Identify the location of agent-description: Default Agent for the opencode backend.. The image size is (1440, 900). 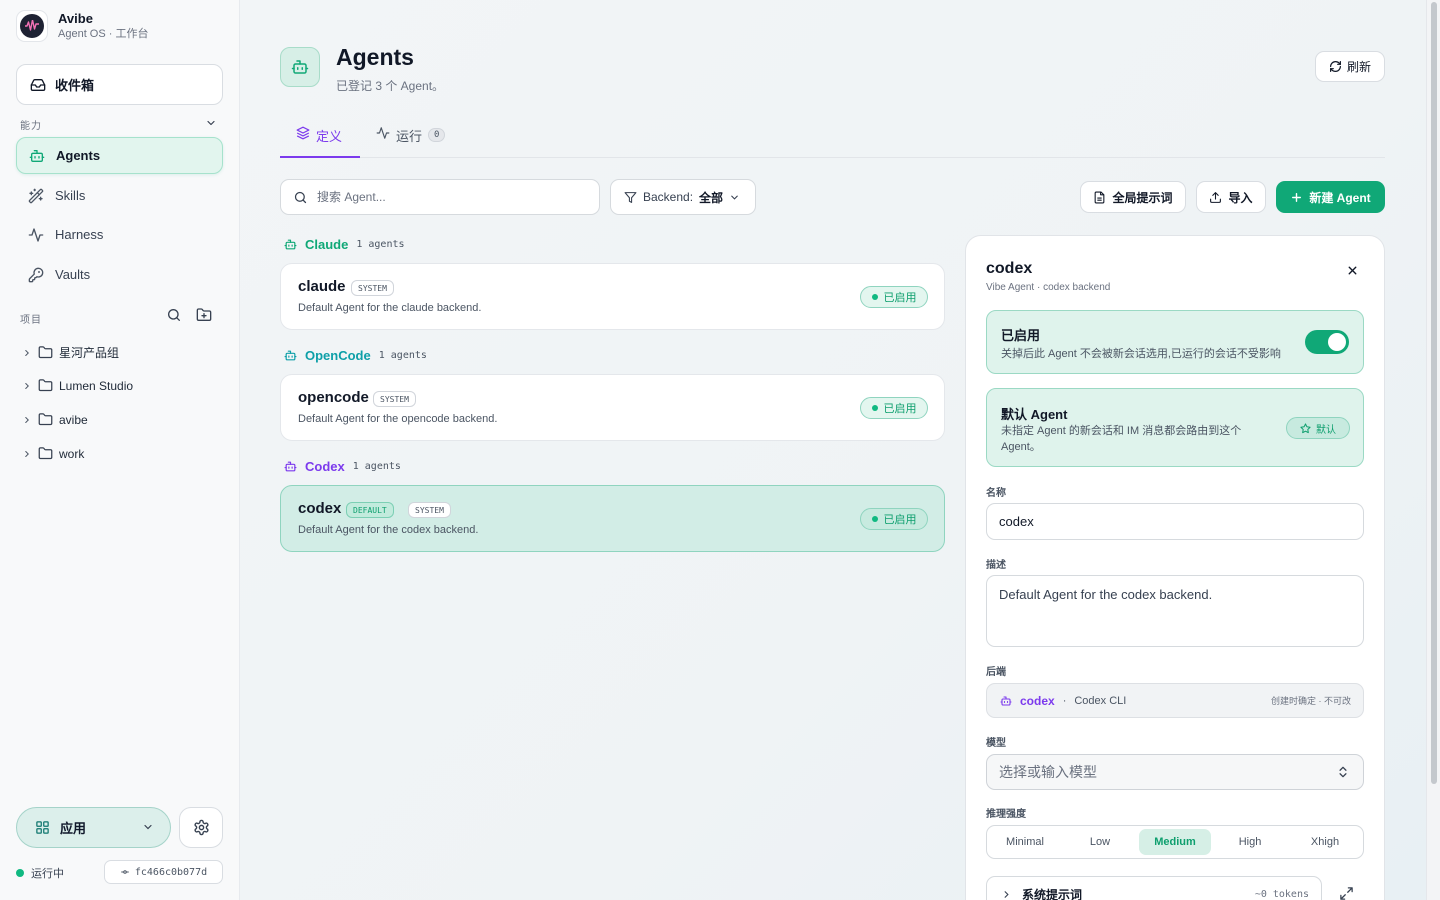
(398, 419).